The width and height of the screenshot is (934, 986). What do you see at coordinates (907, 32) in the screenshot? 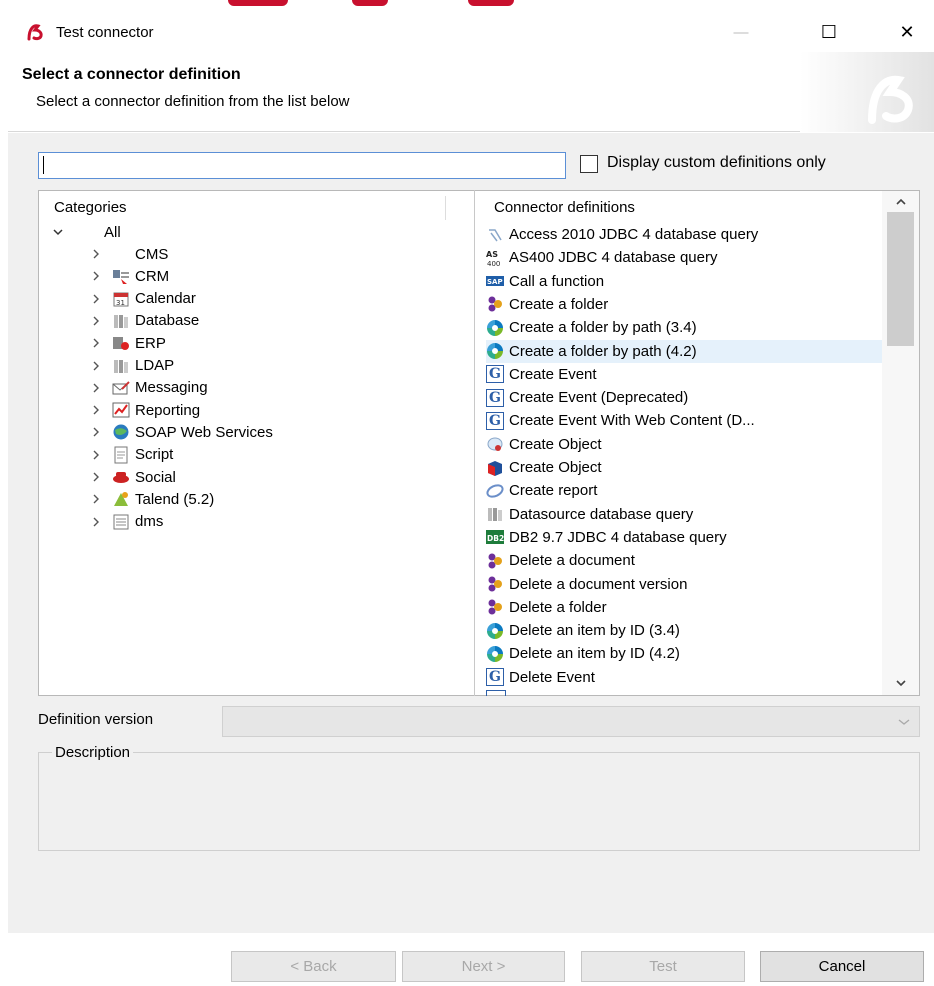
I see `close-button: ✕` at bounding box center [907, 32].